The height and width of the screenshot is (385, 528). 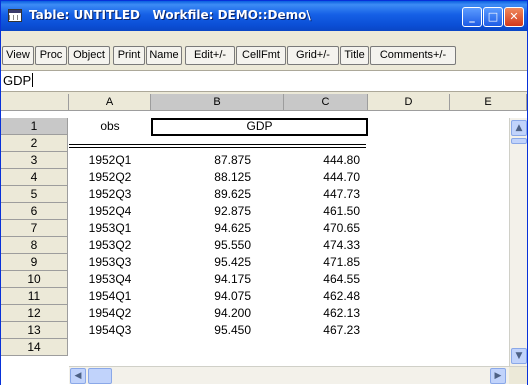 I want to click on table-row: 4 1952Q2 88.125 444.70, so click(x=264, y=177).